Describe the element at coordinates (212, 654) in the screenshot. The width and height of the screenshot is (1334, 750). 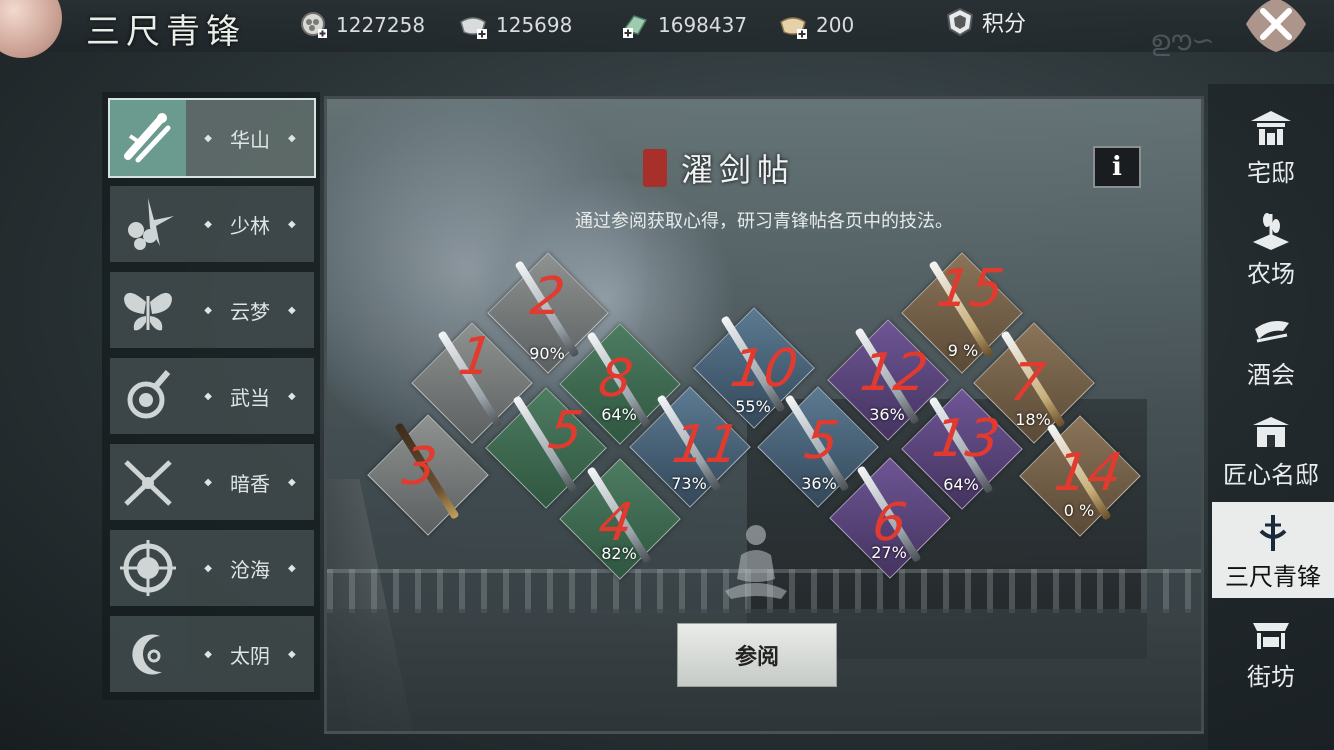
I see `sect-tab-taiyin: ◆ 太阴 ◆` at that location.